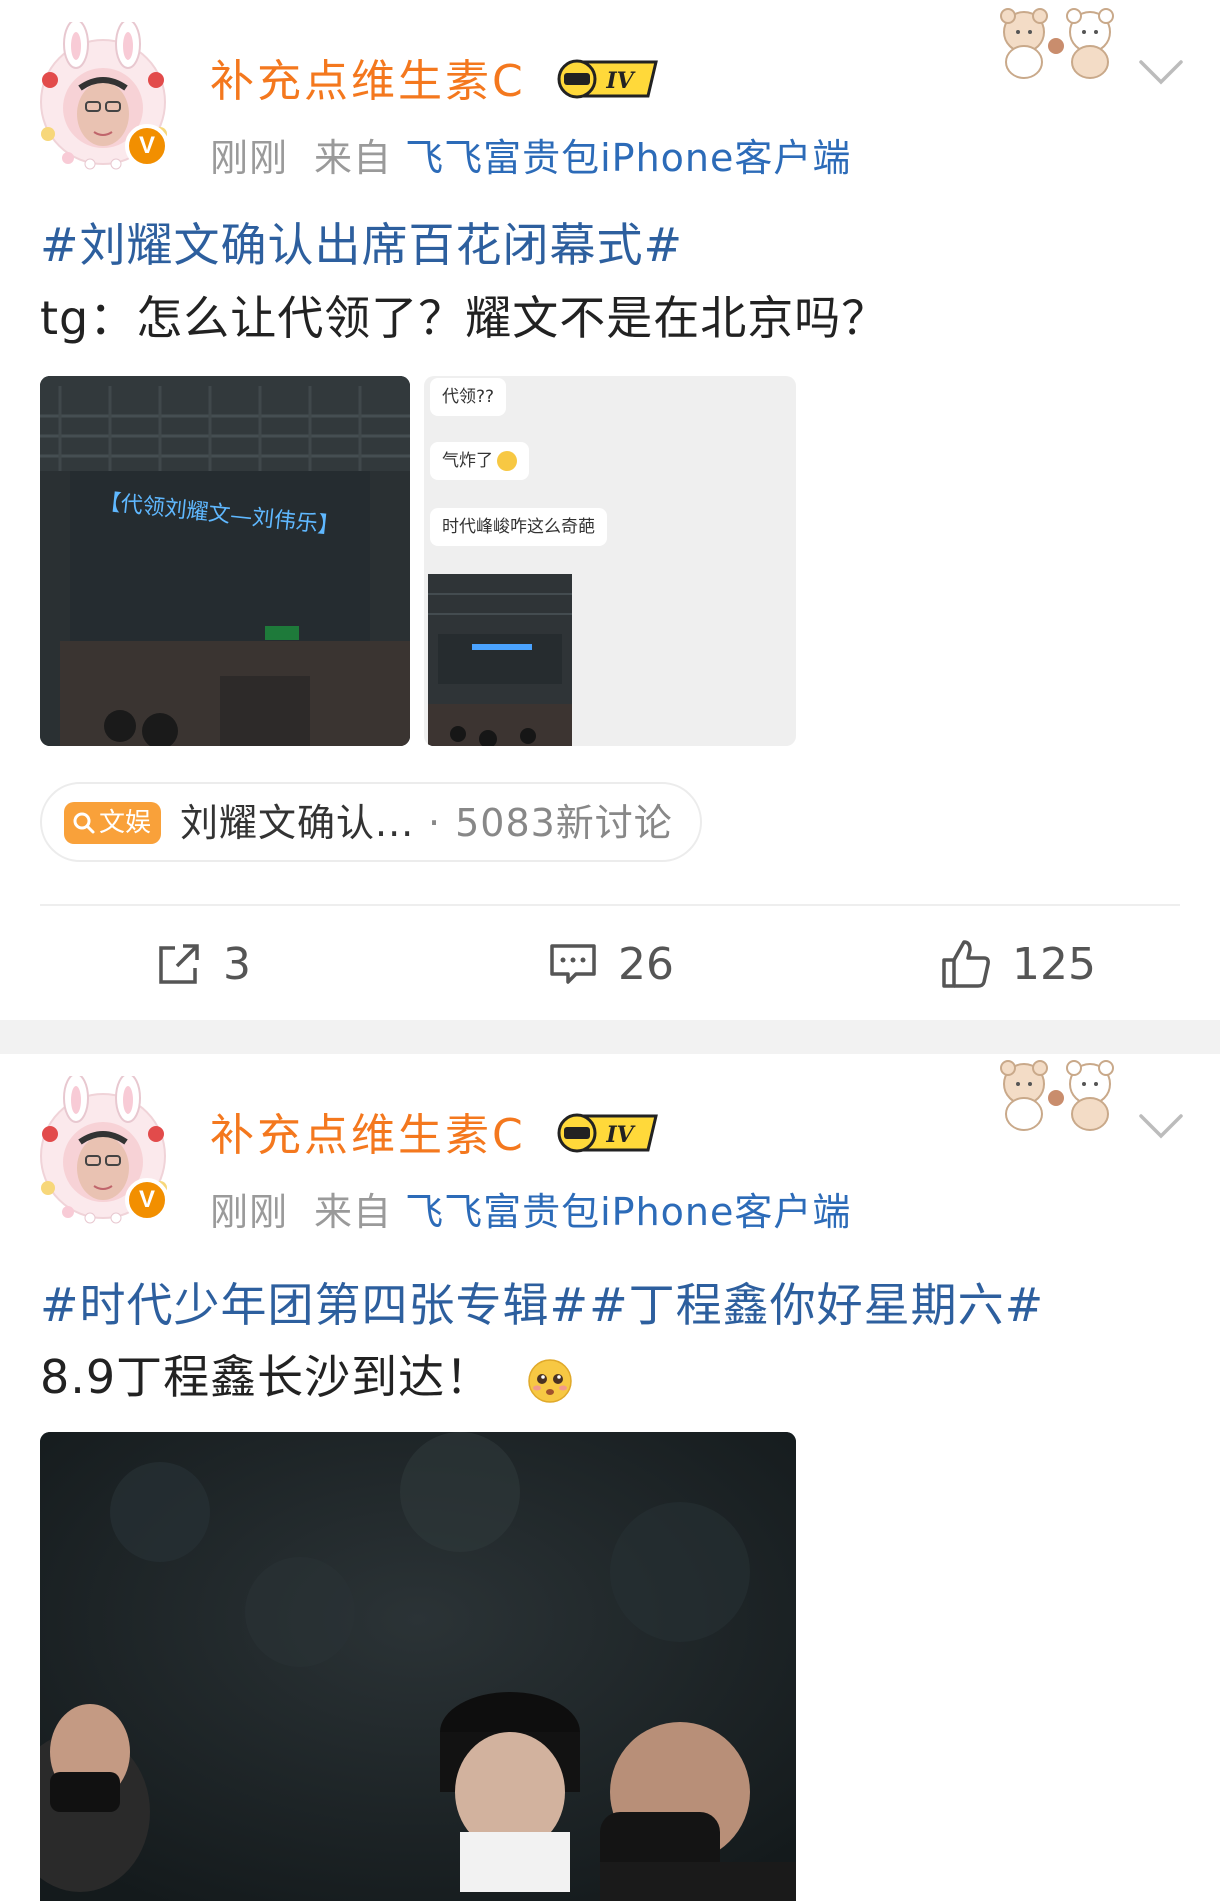  What do you see at coordinates (237, 964) in the screenshot?
I see `repost-count: 3` at bounding box center [237, 964].